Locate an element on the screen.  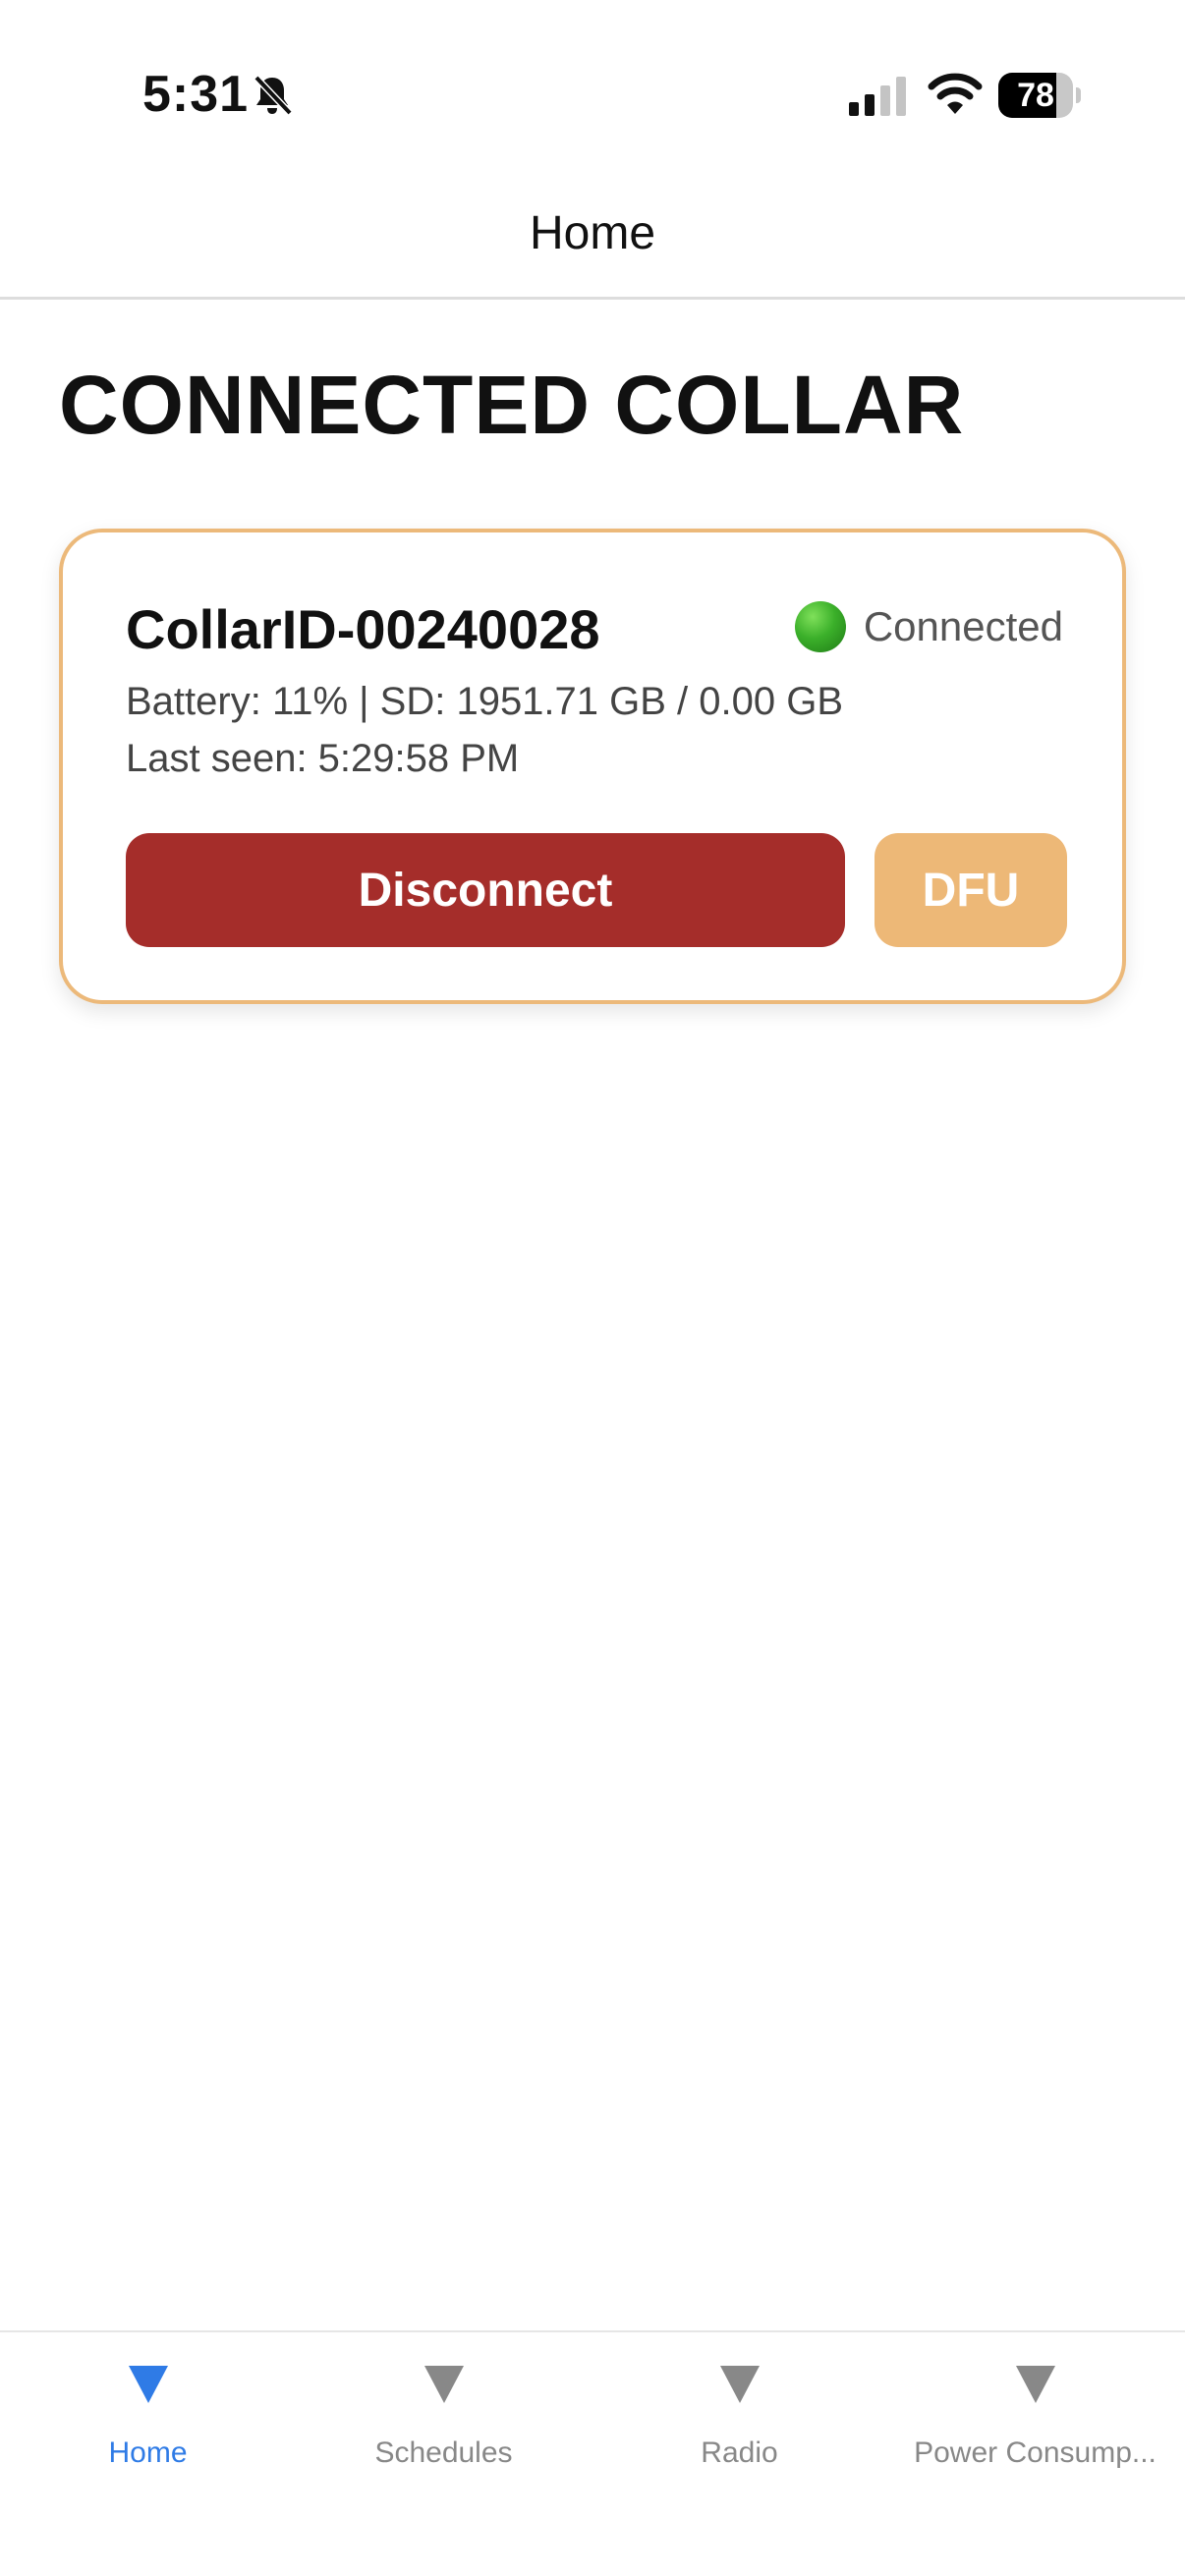
tab-label-radio: Radio is located at coordinates (740, 2452).